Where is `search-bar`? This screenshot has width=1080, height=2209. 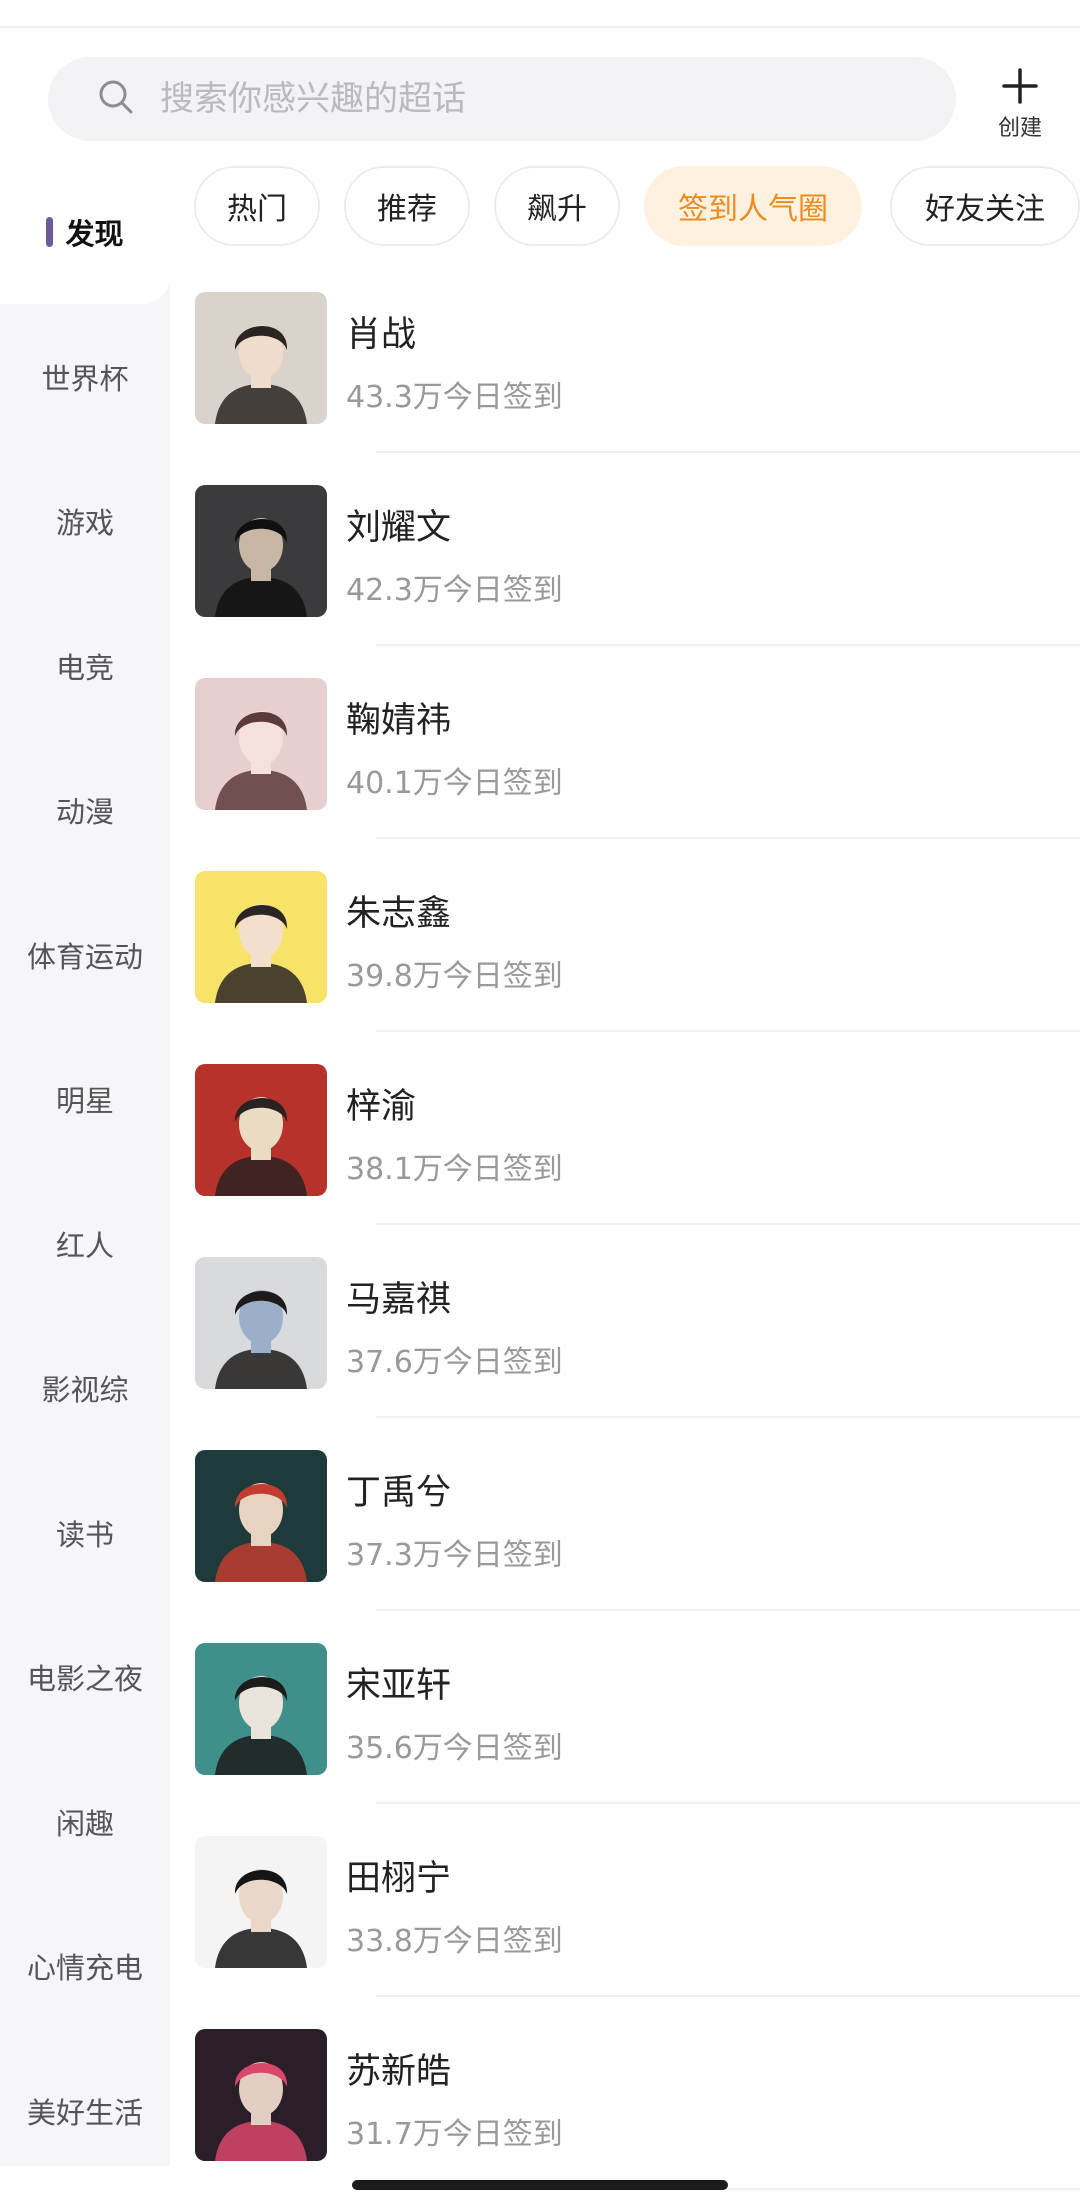 search-bar is located at coordinates (502, 99).